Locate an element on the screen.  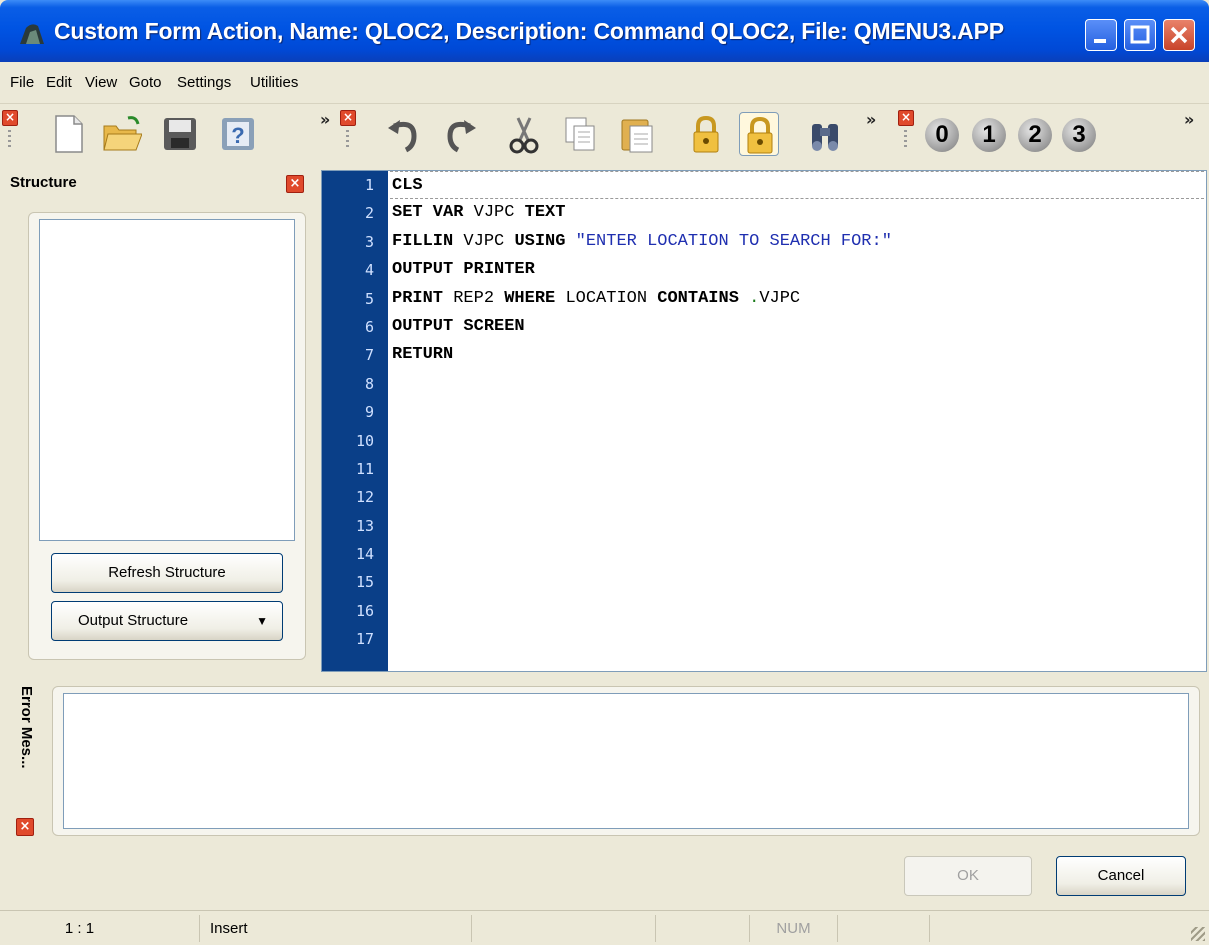
redo-icon is located at coordinates (460, 134).